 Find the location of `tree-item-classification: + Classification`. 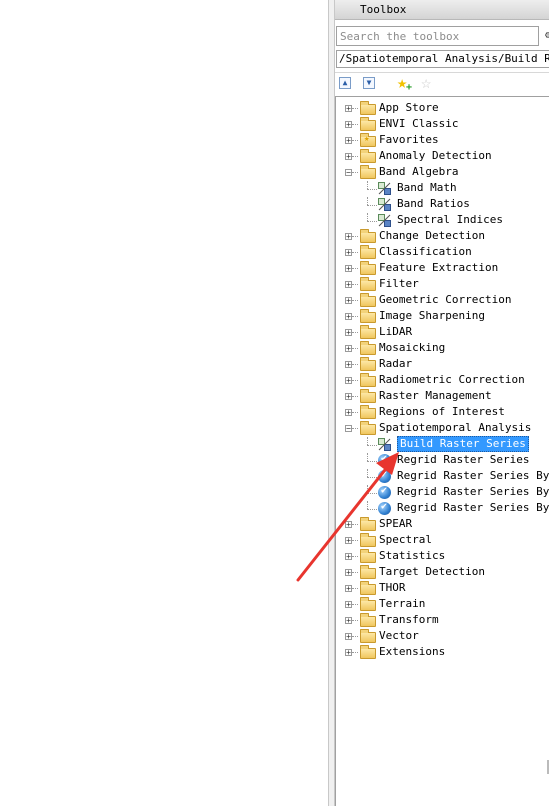

tree-item-classification: + Classification is located at coordinates (442, 253).